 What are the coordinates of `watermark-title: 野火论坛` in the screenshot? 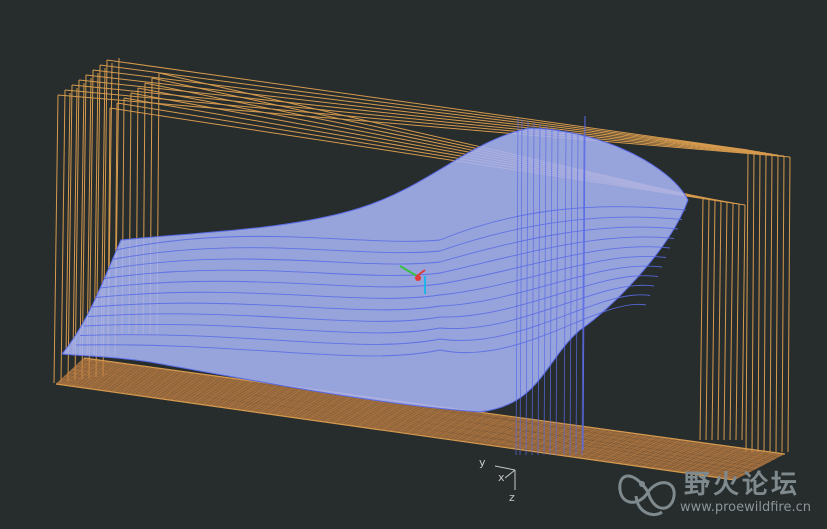 It's located at (742, 485).